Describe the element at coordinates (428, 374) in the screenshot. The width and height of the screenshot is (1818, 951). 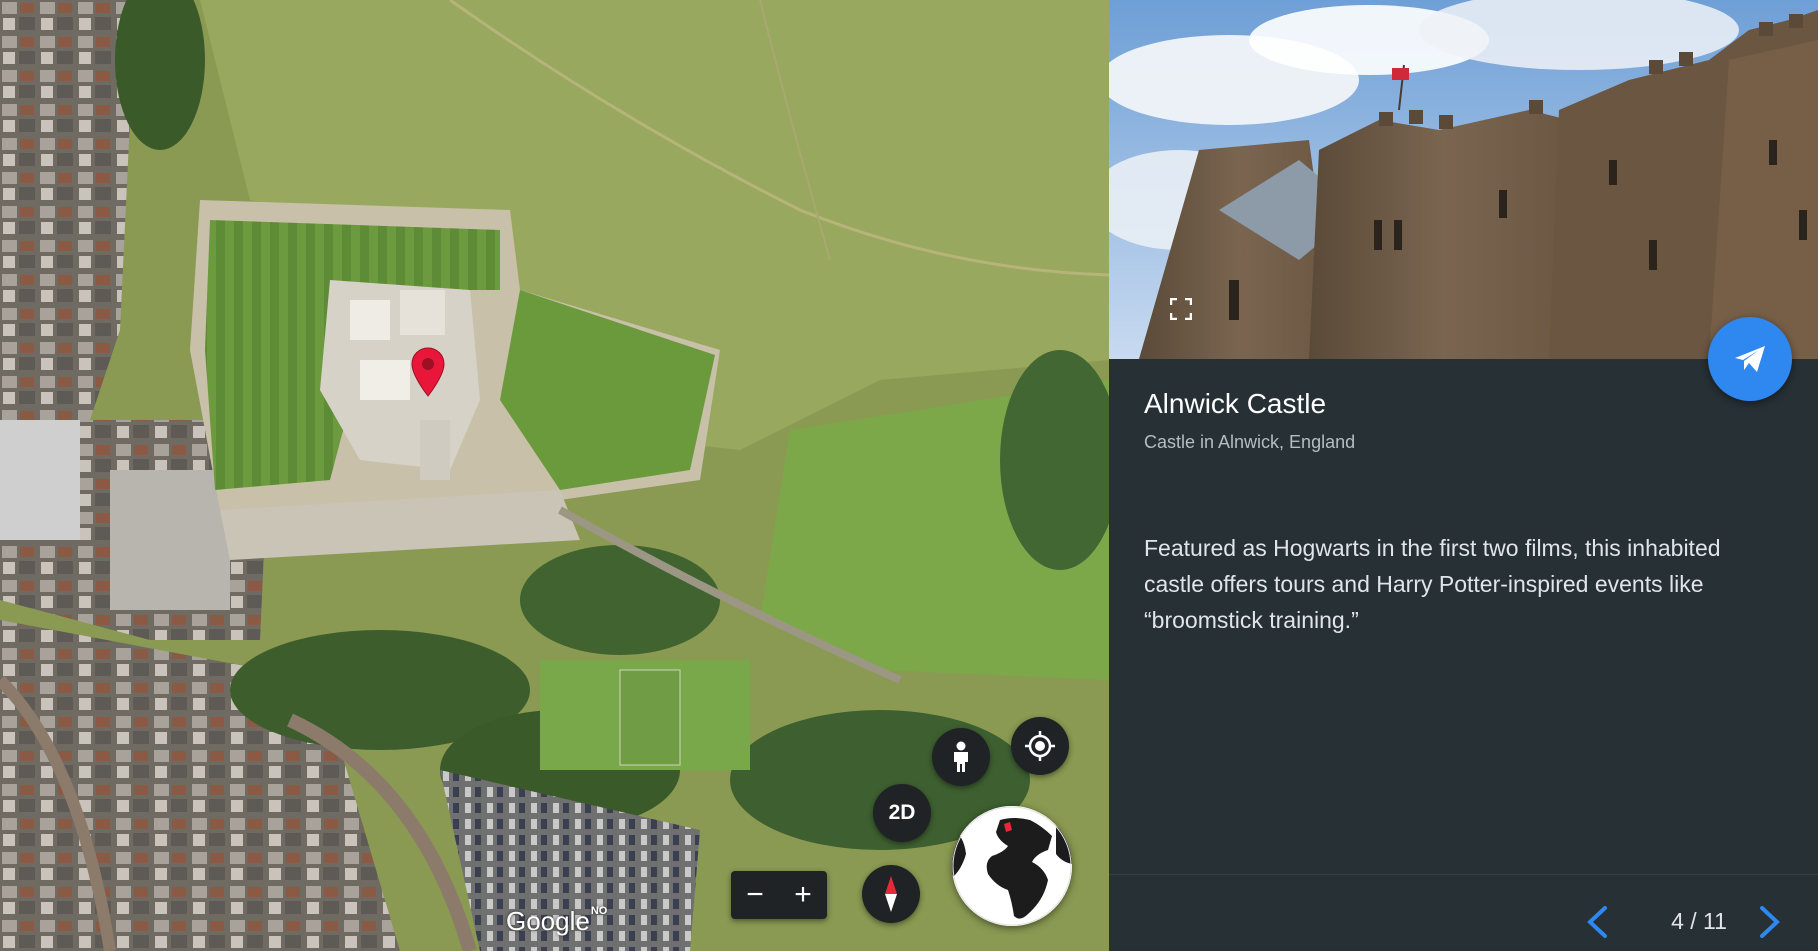
I see `location-pin-icon` at that location.